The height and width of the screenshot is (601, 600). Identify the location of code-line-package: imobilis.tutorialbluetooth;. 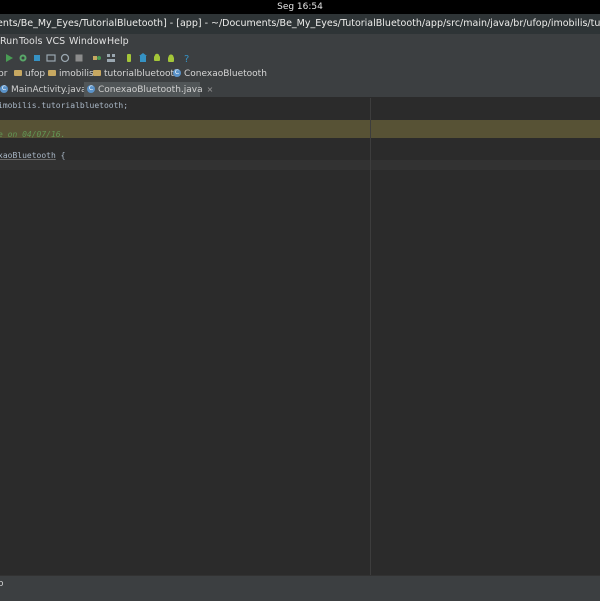
(64, 105).